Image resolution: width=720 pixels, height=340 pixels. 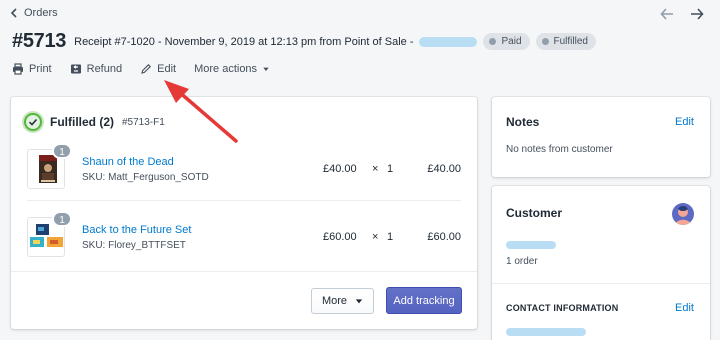 I want to click on contact-edit-link: Edit, so click(x=684, y=308).